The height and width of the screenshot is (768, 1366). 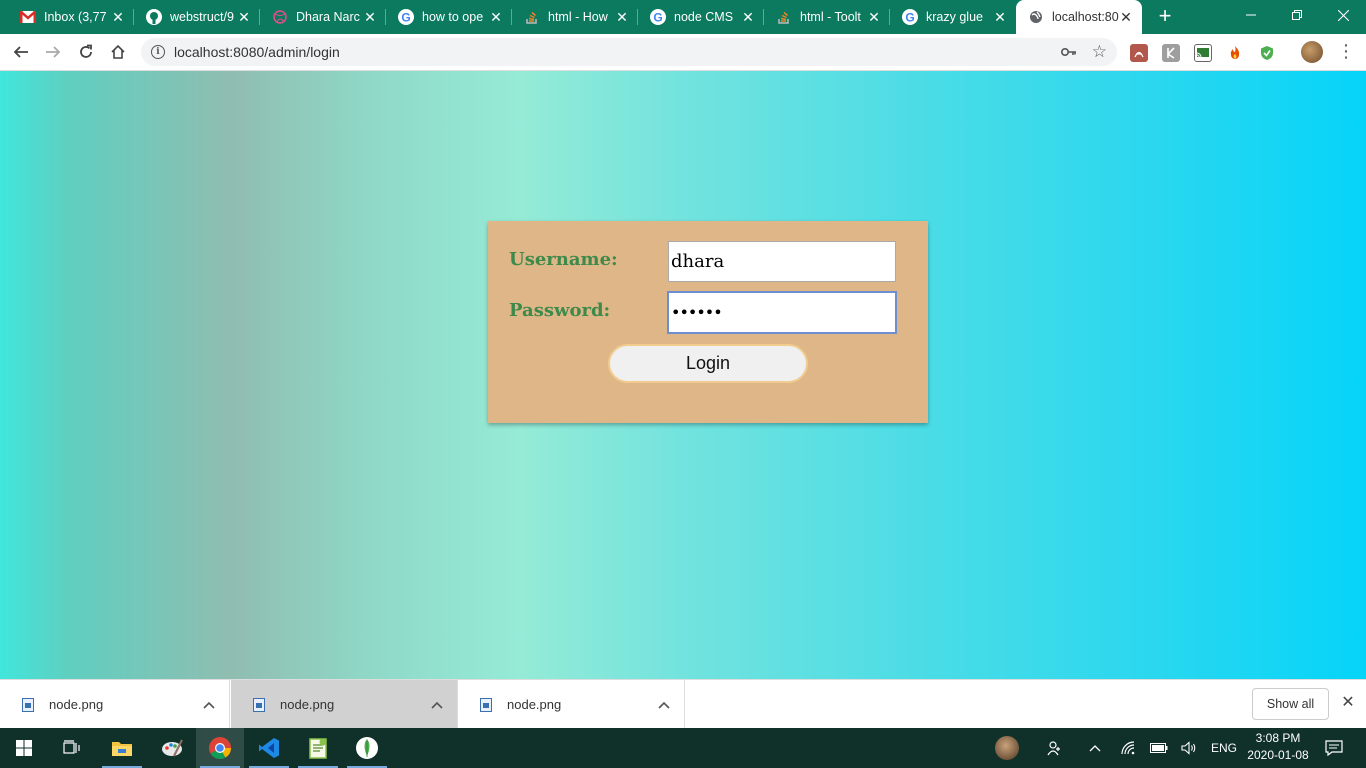 I want to click on minimize-button, so click(x=1251, y=15).